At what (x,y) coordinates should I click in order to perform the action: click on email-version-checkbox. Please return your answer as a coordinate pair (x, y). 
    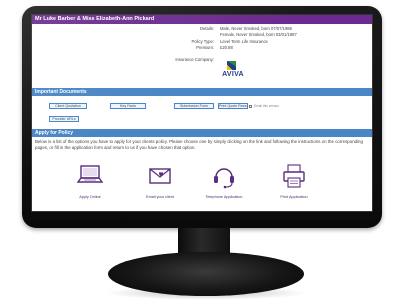
    Looking at the image, I should click on (250, 106).